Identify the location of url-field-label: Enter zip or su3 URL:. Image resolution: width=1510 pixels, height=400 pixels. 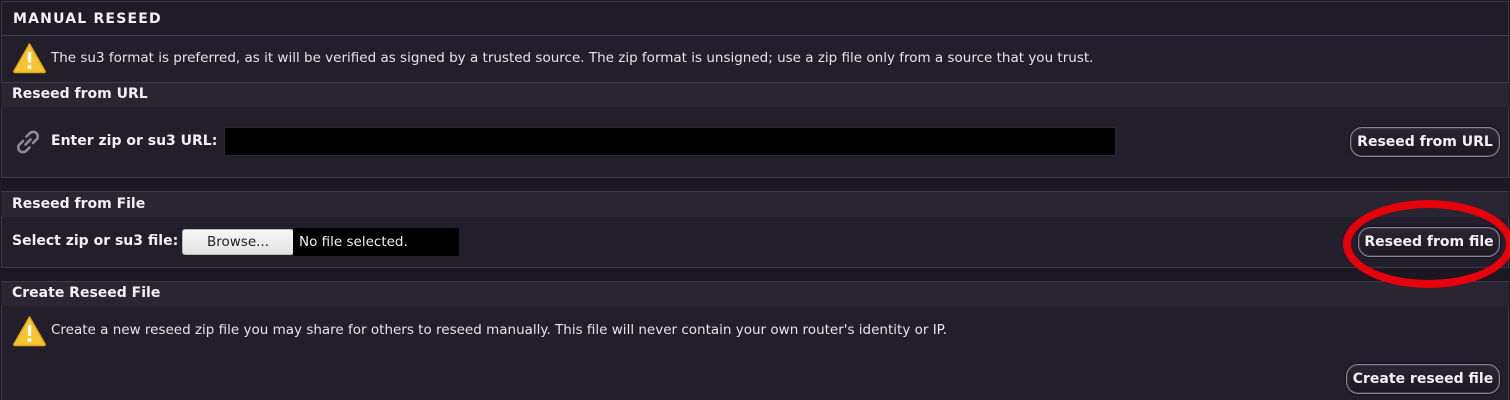
(134, 141).